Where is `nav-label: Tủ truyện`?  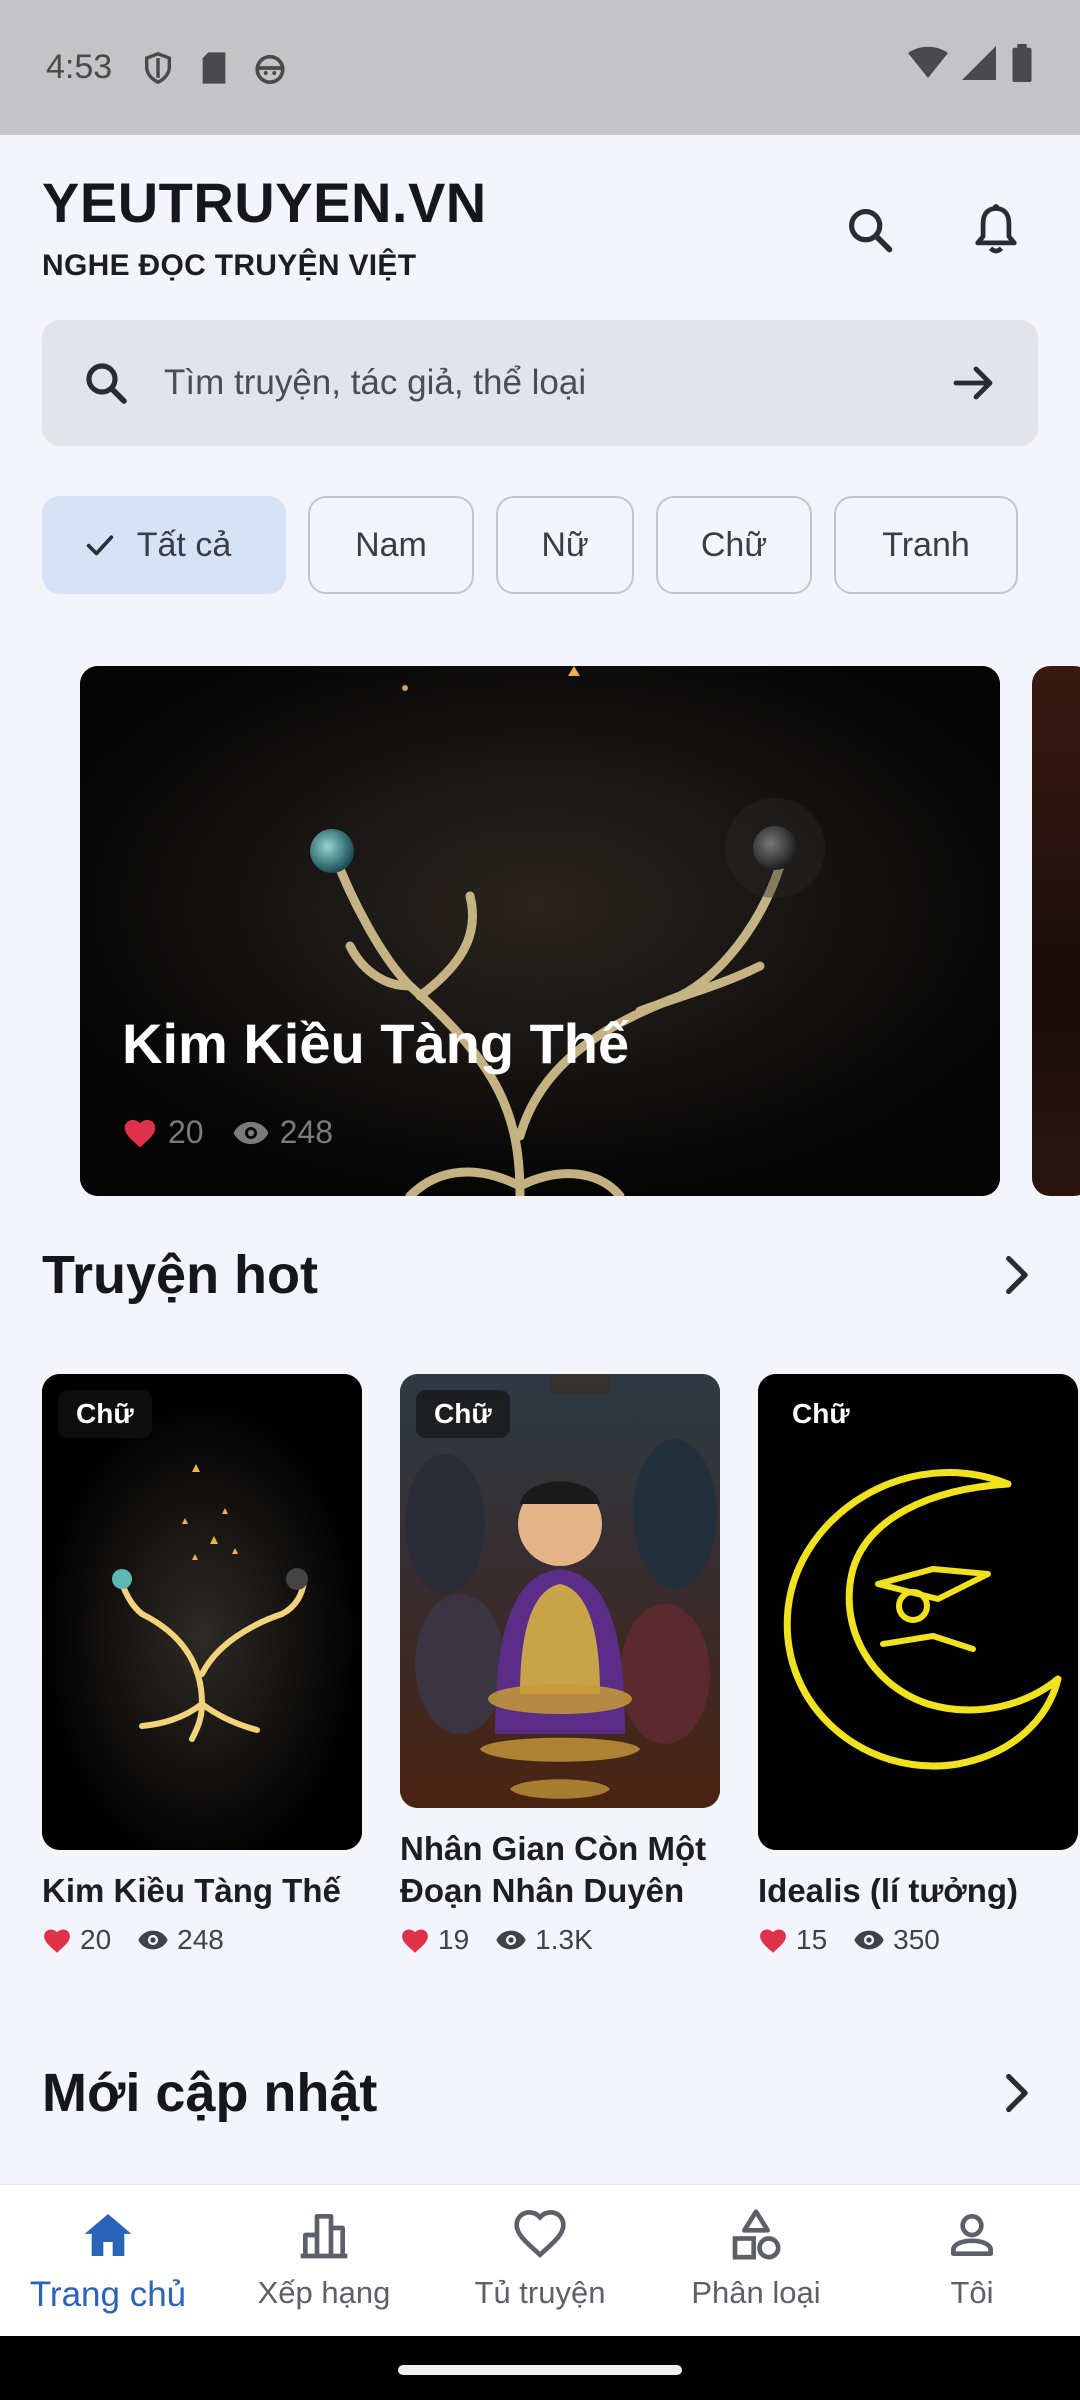 nav-label: Tủ truyện is located at coordinates (540, 2292).